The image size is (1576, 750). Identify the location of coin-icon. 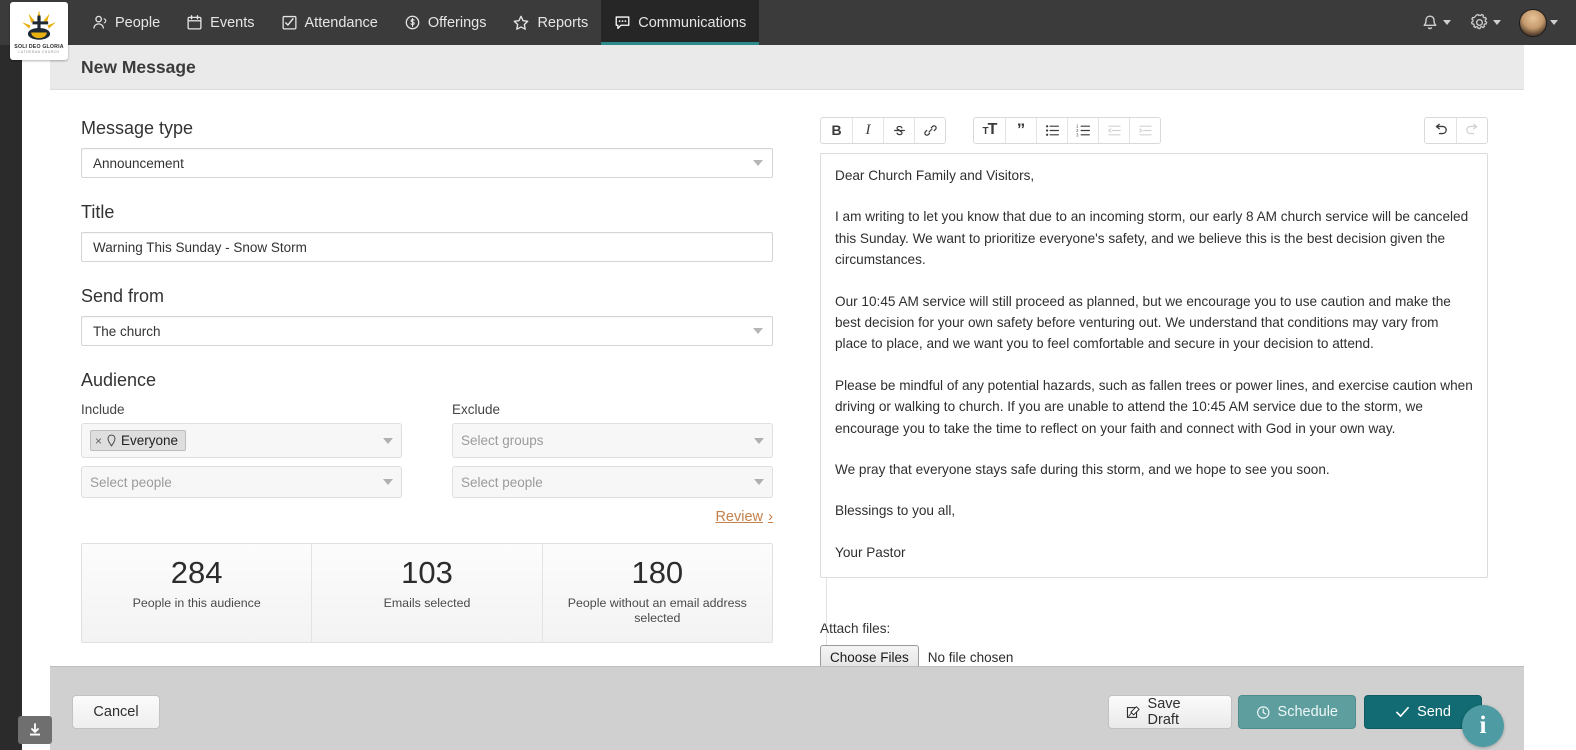
(412, 22).